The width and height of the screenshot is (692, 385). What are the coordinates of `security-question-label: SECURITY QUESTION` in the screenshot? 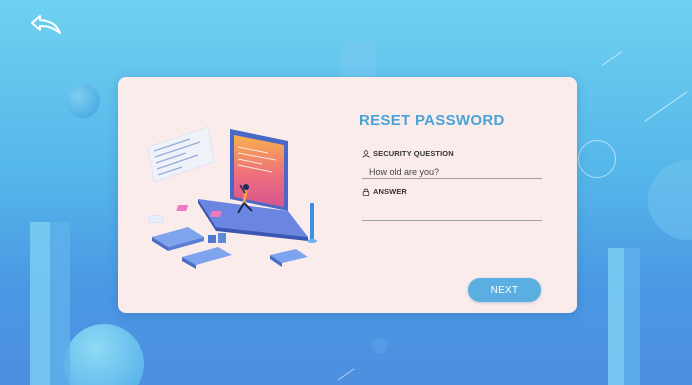 It's located at (408, 153).